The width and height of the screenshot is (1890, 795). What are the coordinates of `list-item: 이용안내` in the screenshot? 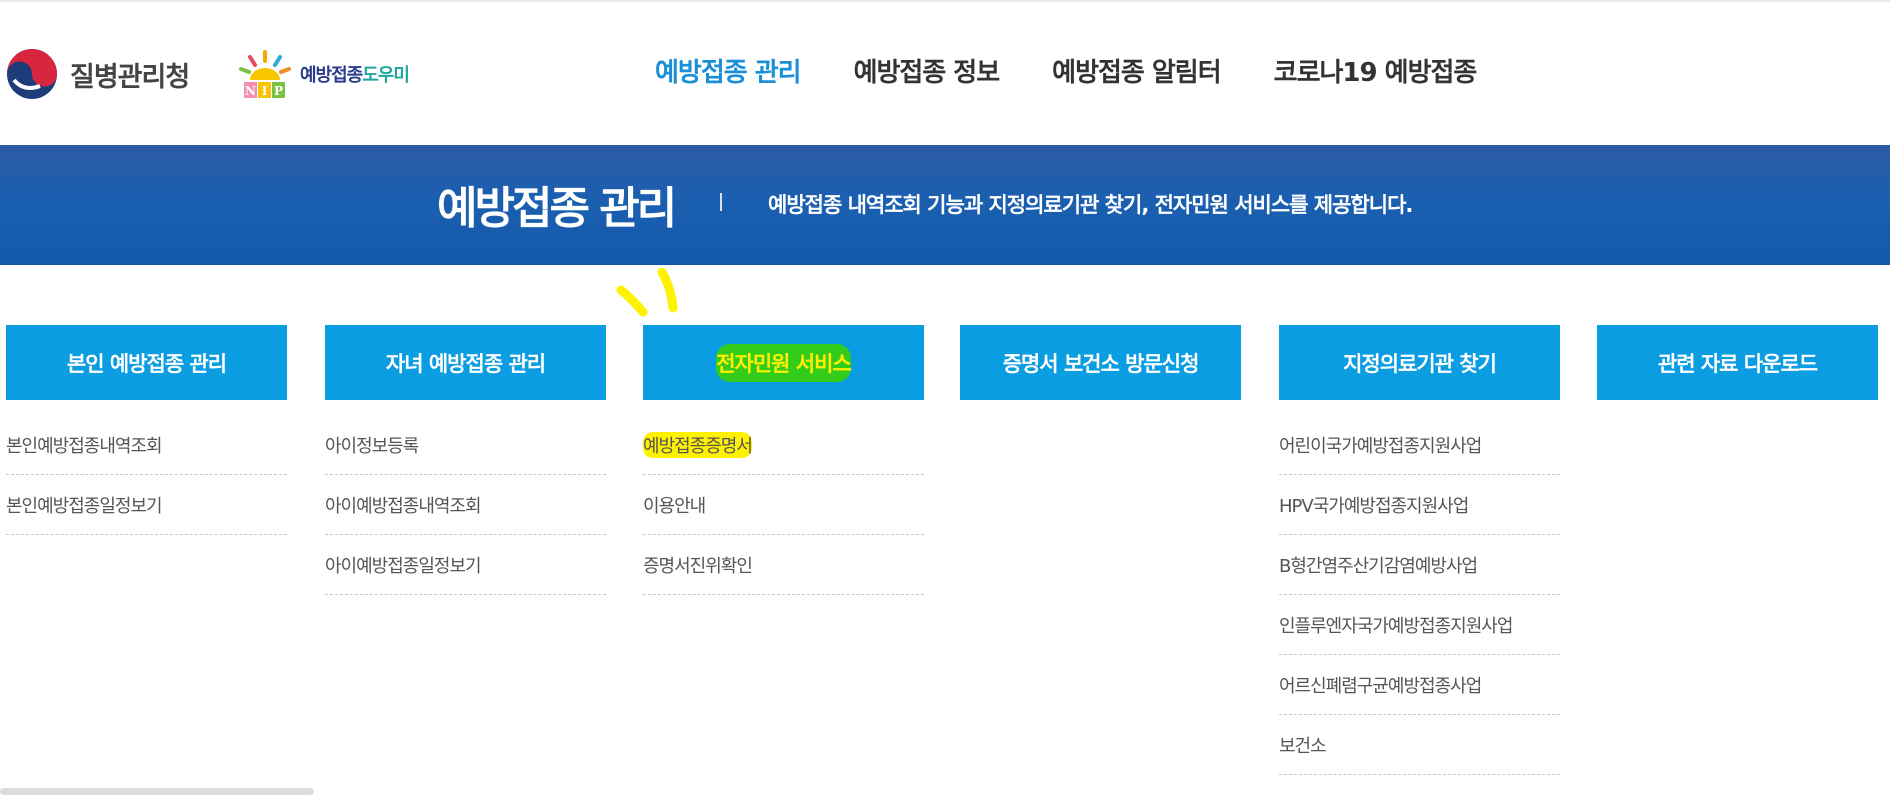 It's located at (783, 505).